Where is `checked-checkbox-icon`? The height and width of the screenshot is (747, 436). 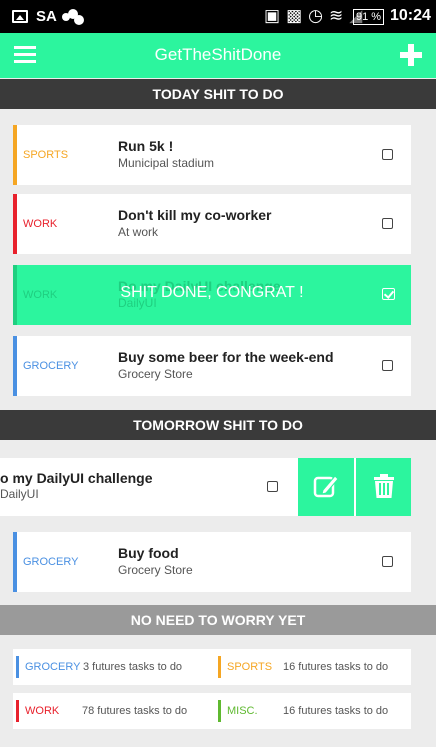 checked-checkbox-icon is located at coordinates (388, 294).